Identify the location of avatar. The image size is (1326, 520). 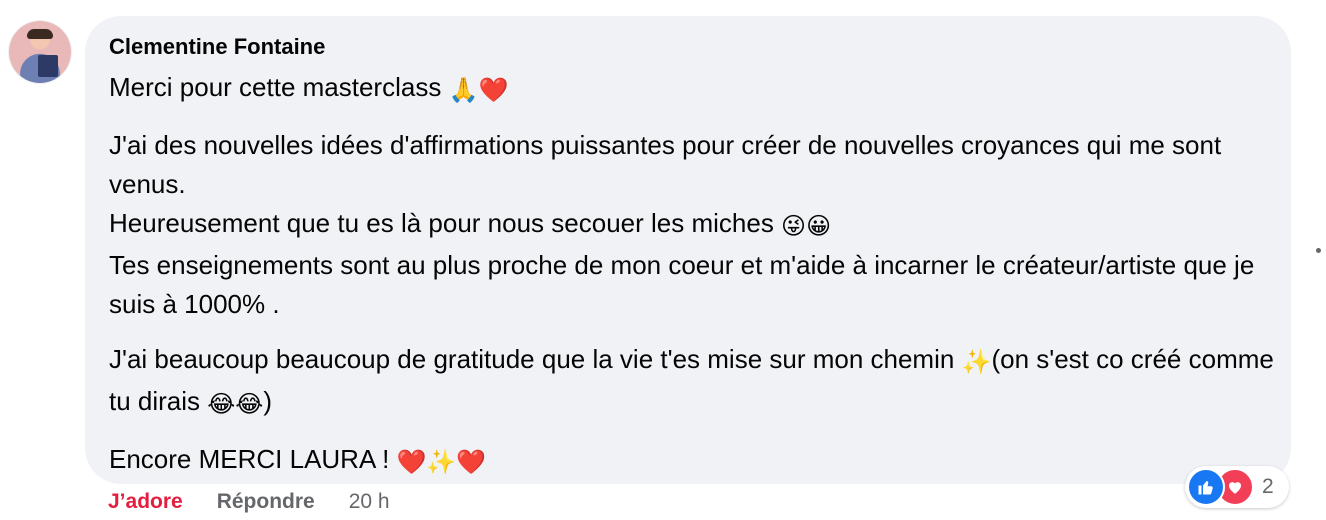
(40, 52).